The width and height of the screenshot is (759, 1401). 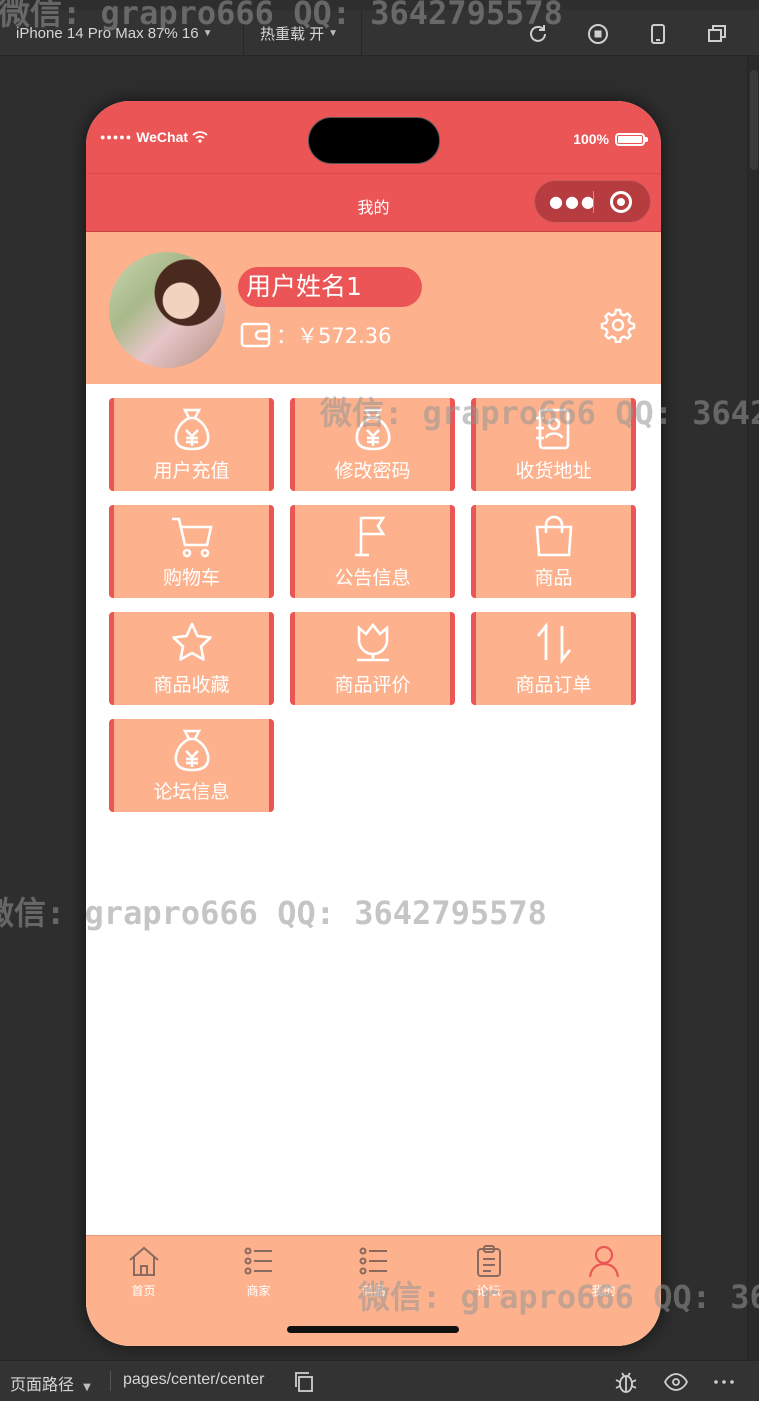 What do you see at coordinates (372, 685) in the screenshot?
I see `tile-label: 商品评价` at bounding box center [372, 685].